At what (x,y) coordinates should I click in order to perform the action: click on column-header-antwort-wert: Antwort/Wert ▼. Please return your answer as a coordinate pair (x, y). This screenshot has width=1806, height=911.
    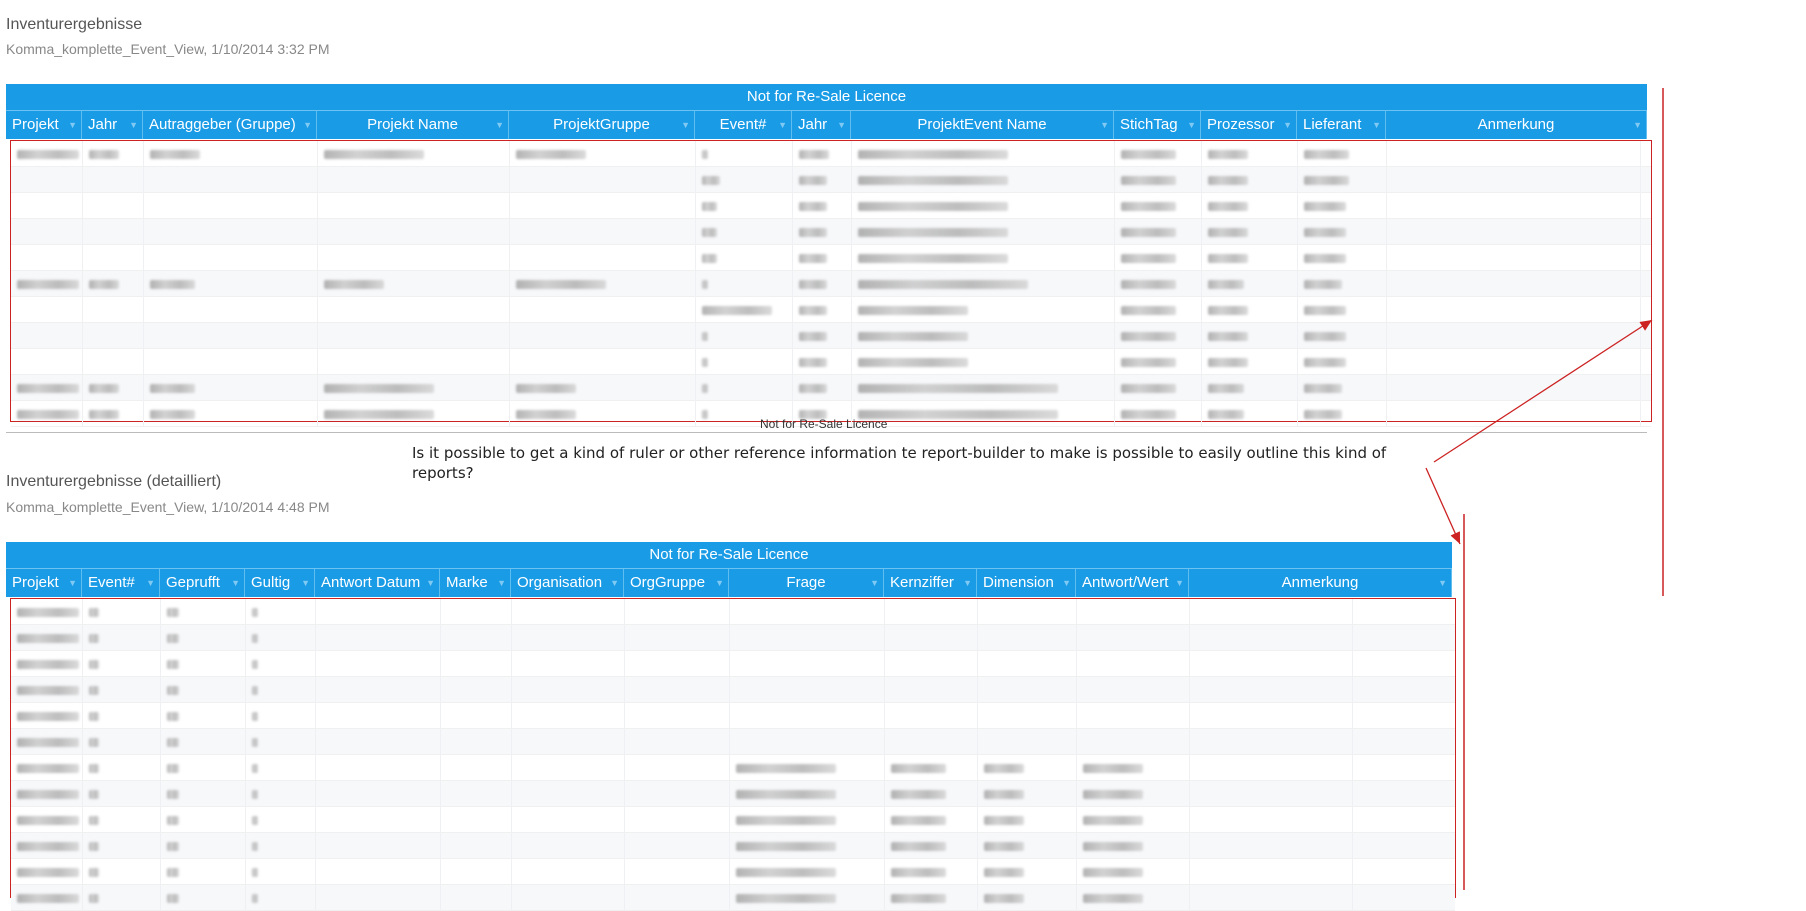
    Looking at the image, I should click on (1132, 583).